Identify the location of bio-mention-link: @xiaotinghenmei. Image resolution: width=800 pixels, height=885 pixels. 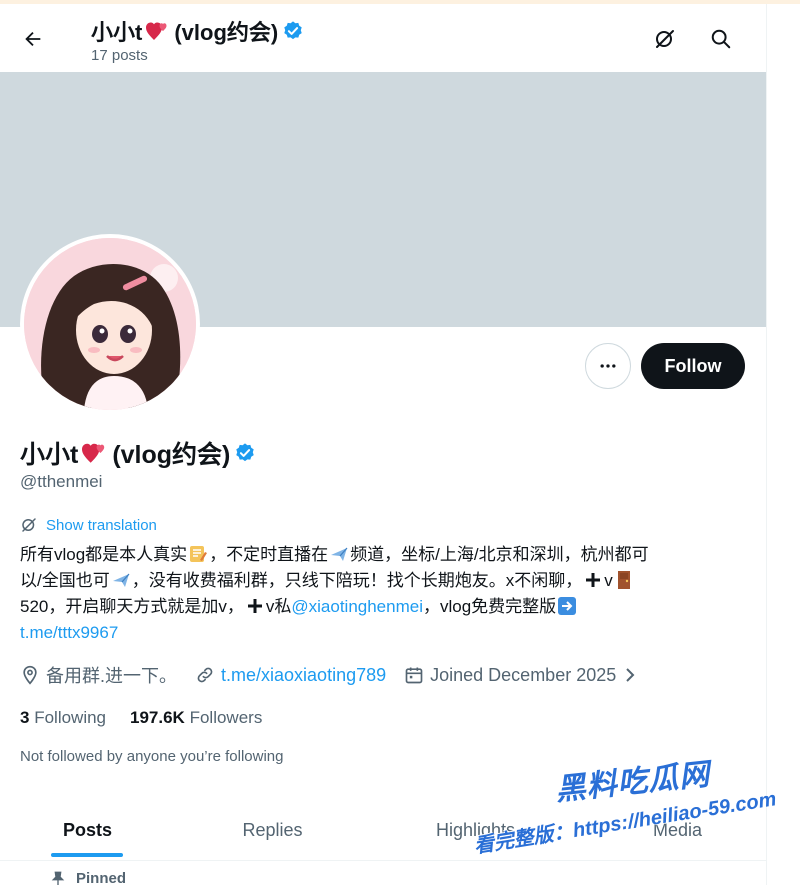
(357, 606).